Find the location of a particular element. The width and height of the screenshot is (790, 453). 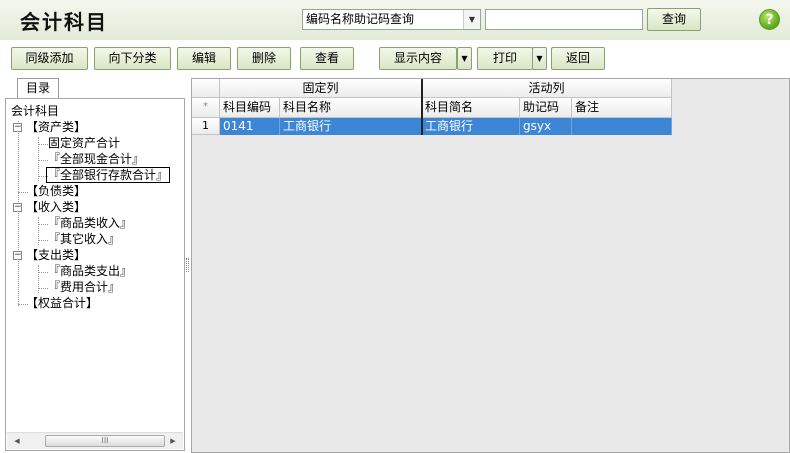

add-sibling-button: 同级添加 is located at coordinates (49, 58).